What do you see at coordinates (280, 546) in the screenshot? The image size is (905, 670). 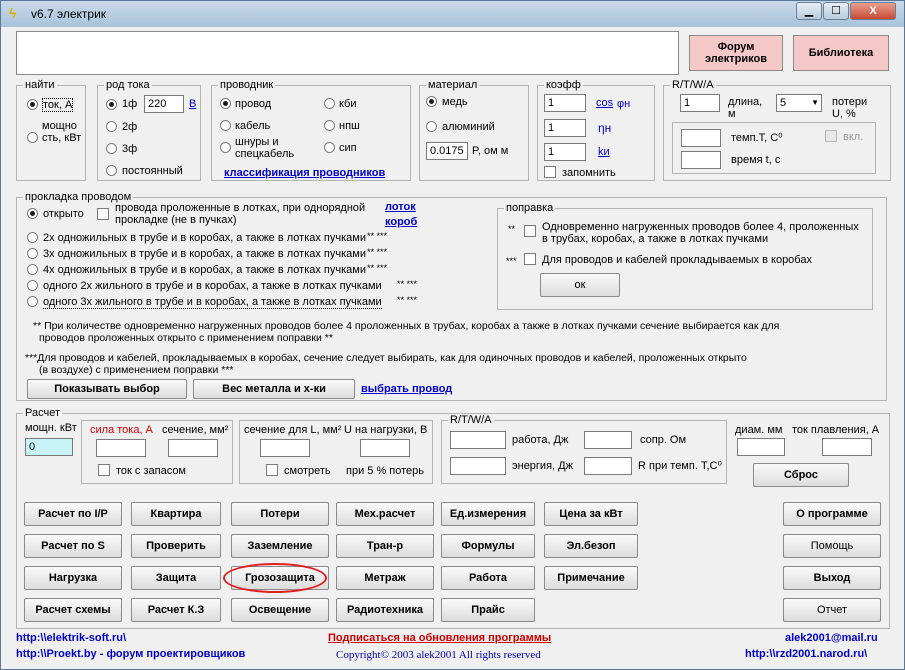 I see `grounding-button: Заземление` at bounding box center [280, 546].